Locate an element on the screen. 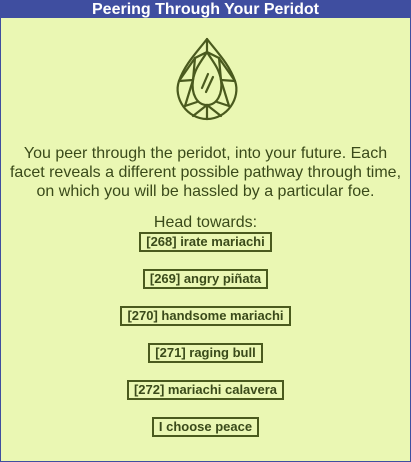  choose-peace-button: I choose peace is located at coordinates (205, 427).